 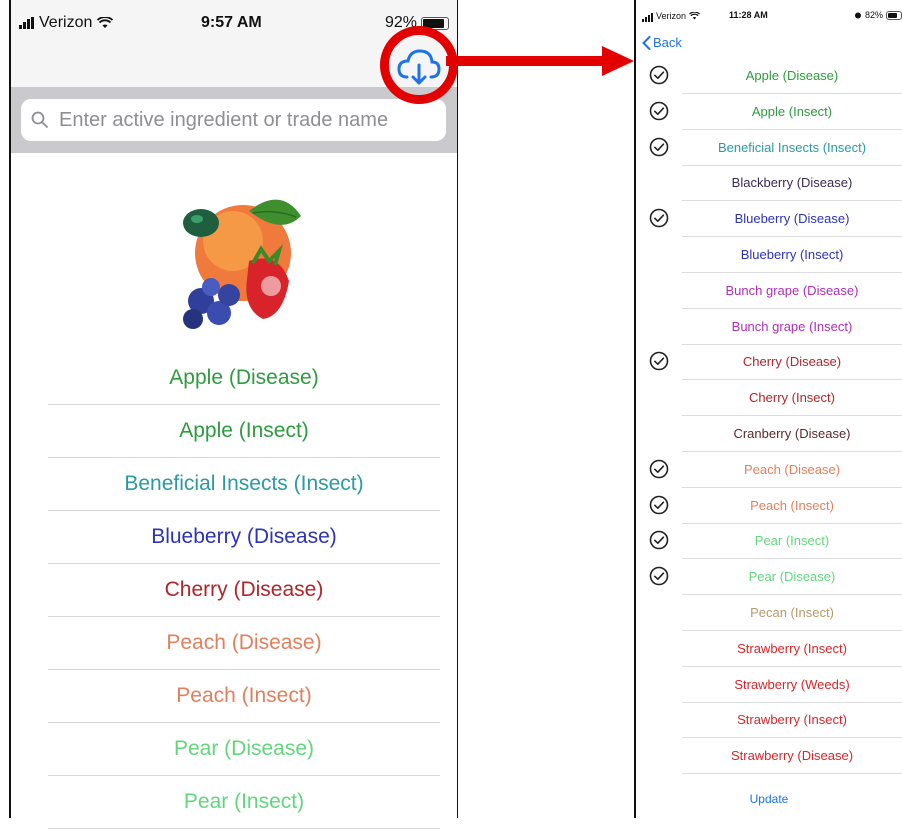 I want to click on red-arrow, so click(x=540, y=61).